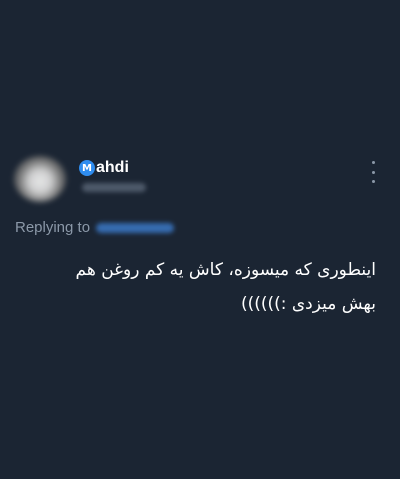 The image size is (400, 479). I want to click on author-name-row: M ahdi, so click(104, 168).